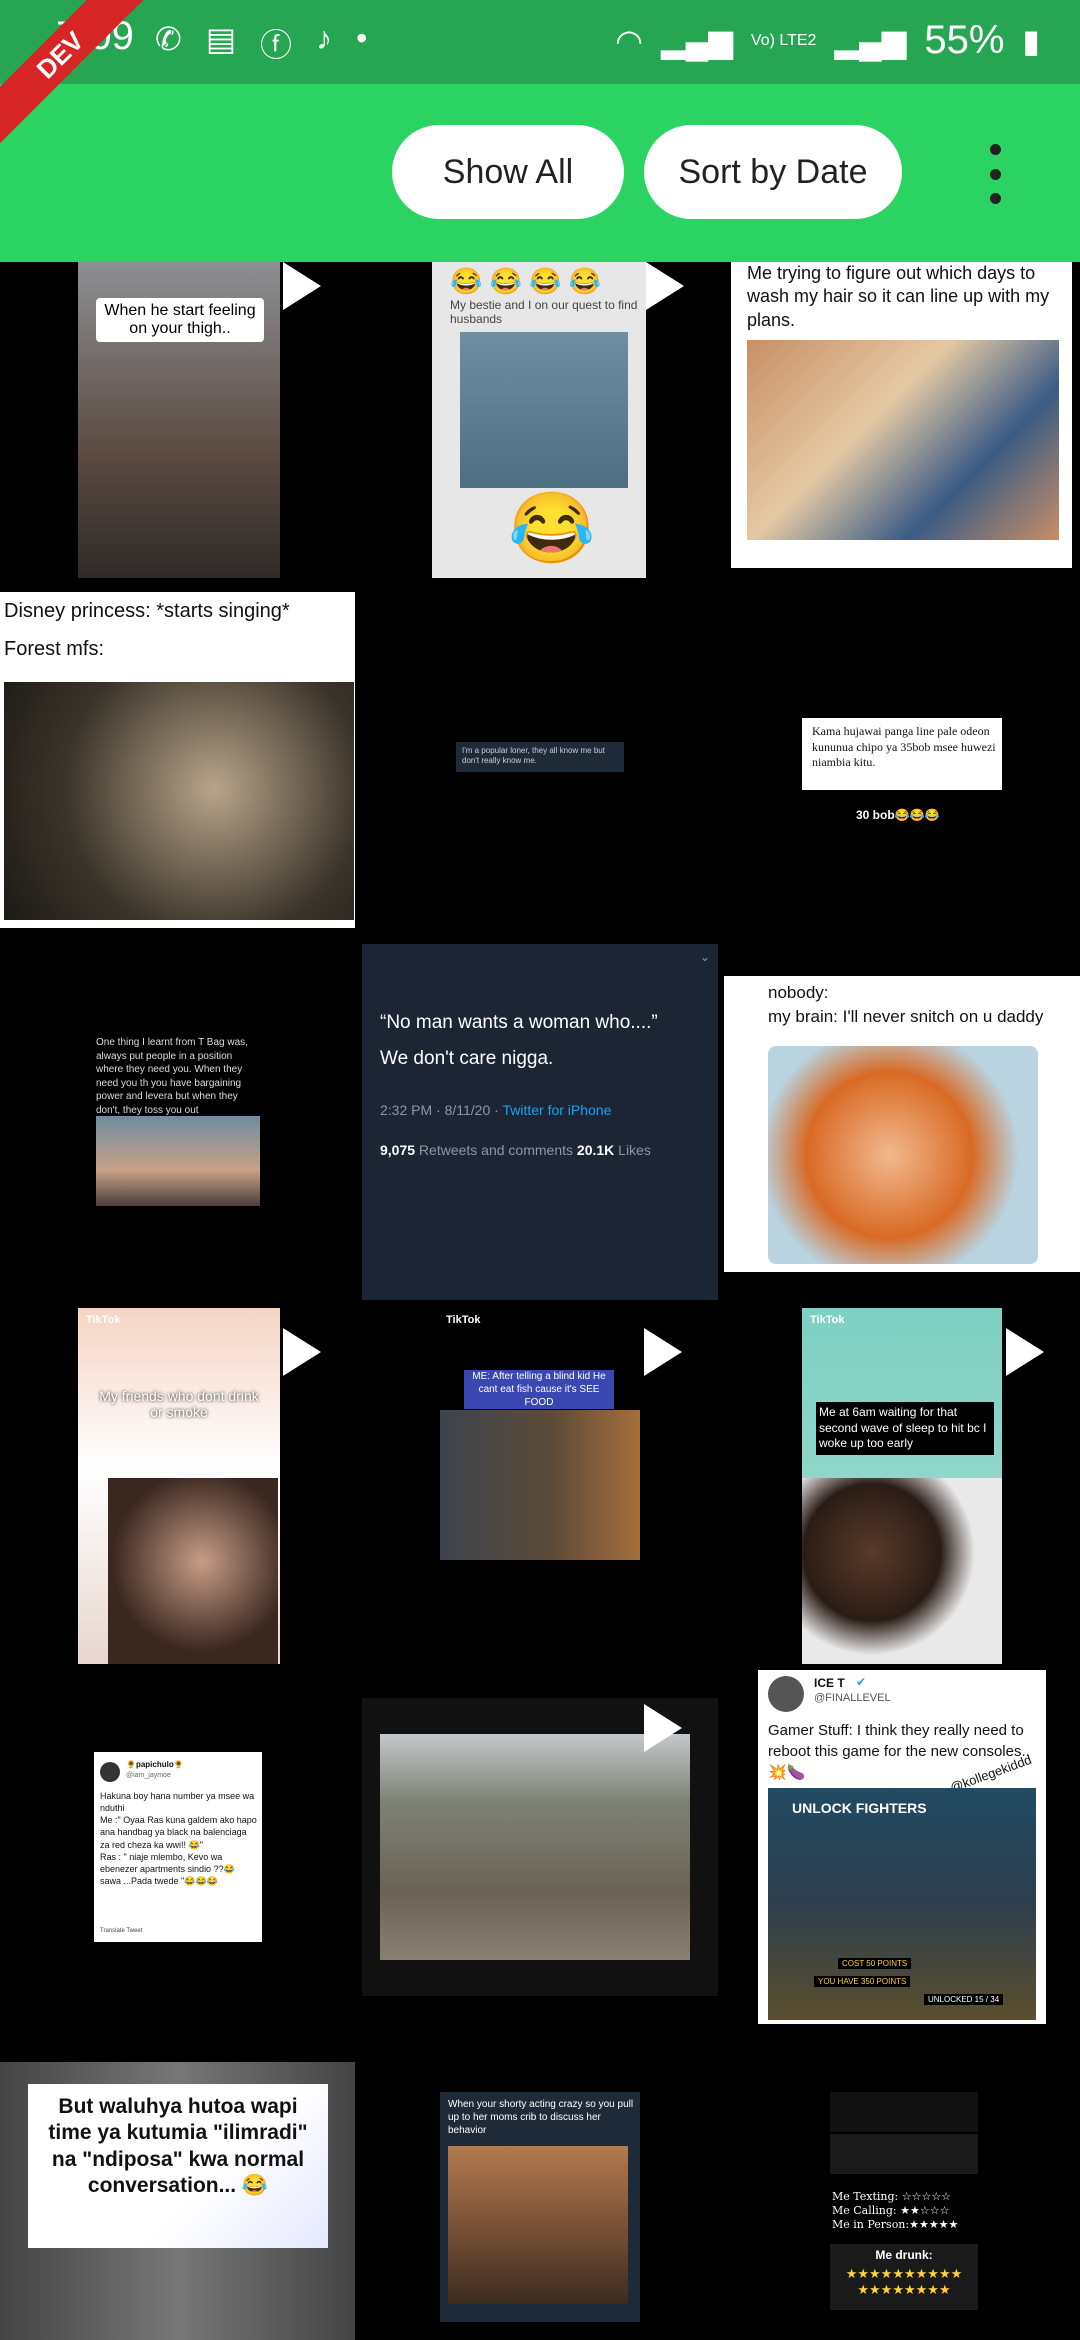  What do you see at coordinates (773, 172) in the screenshot?
I see `sort-by-date-button: Sort by Date` at bounding box center [773, 172].